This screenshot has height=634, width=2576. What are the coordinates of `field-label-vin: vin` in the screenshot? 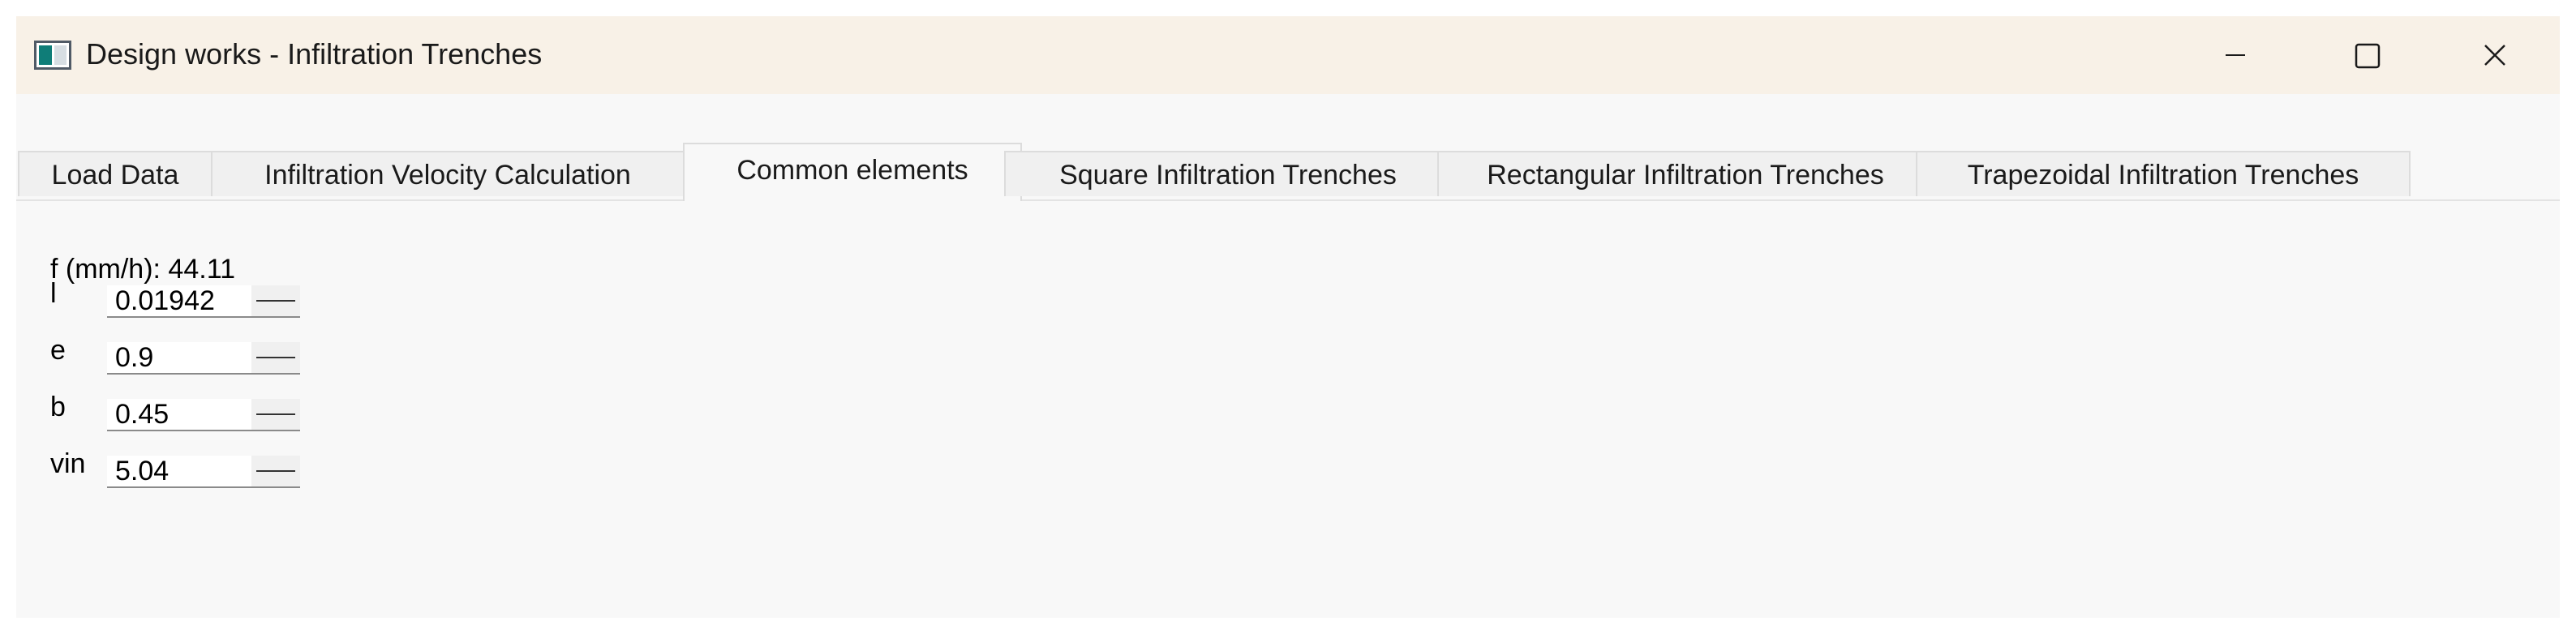 It's located at (68, 463).